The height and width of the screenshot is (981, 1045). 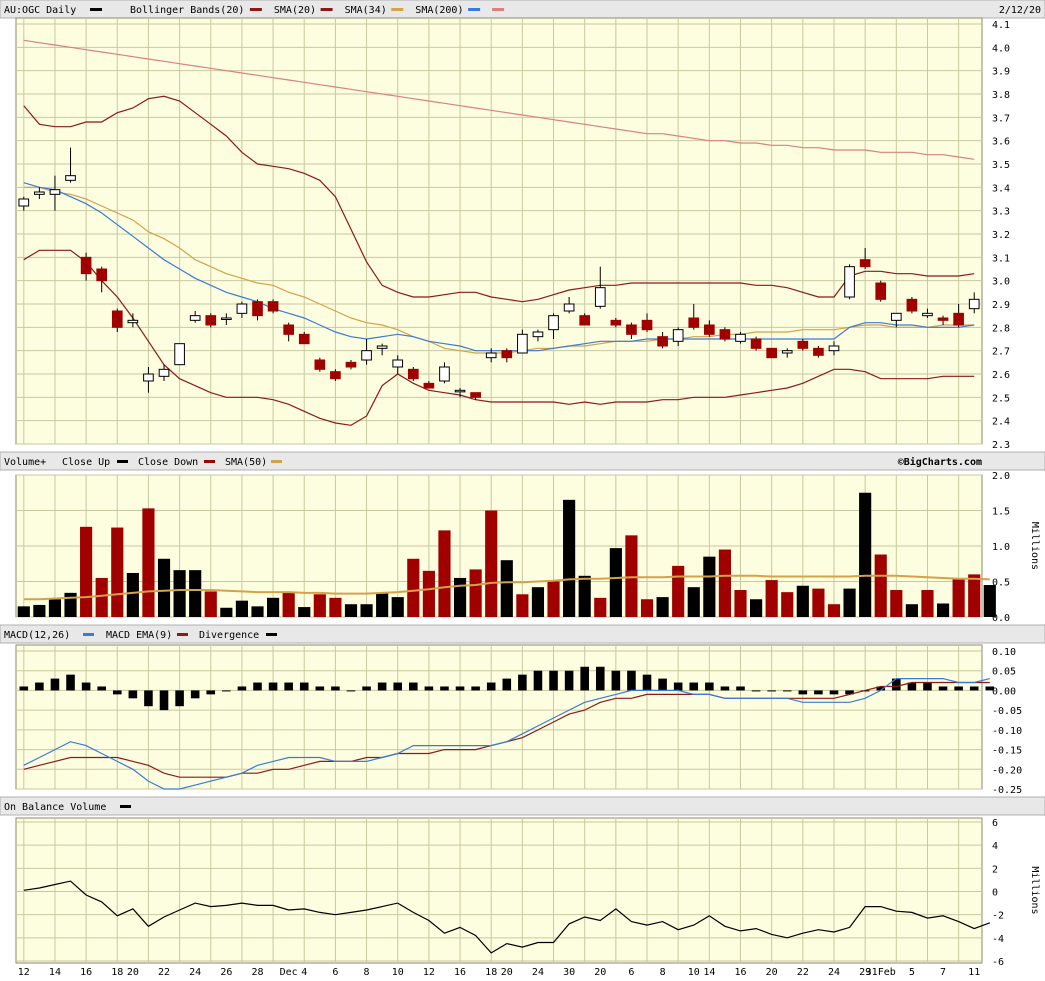 I want to click on x-tick-label: 30, so click(x=569, y=972).